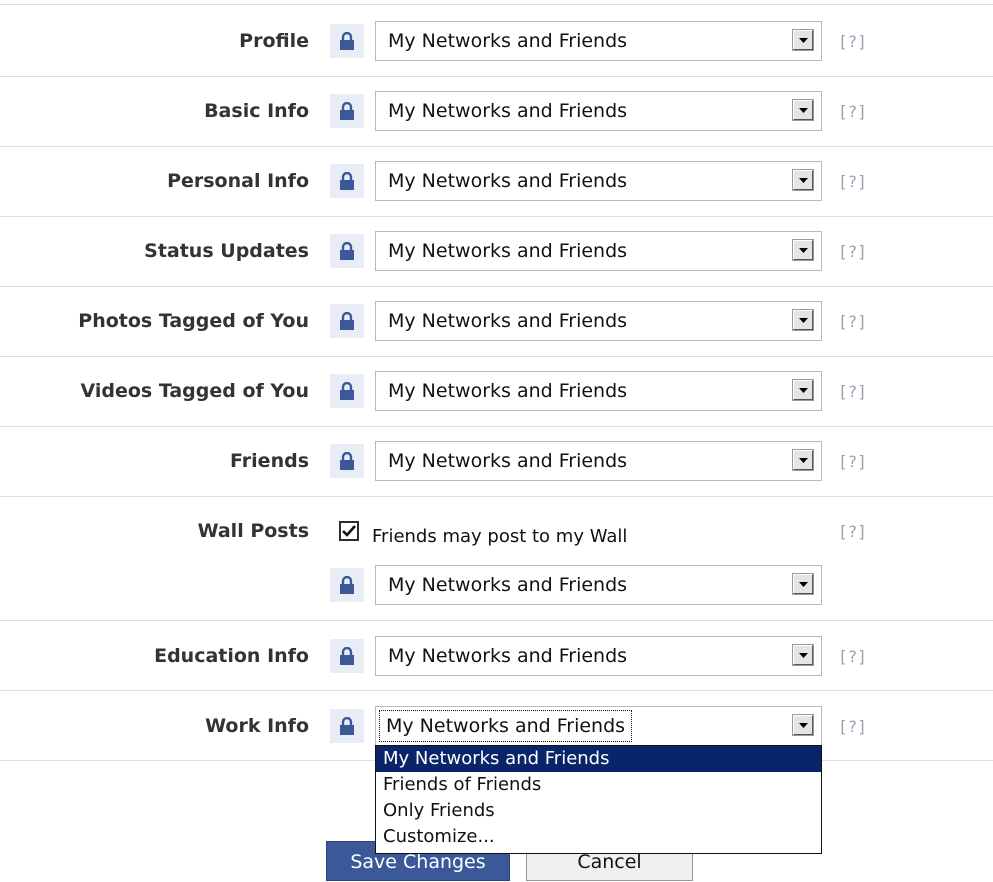 The width and height of the screenshot is (993, 882). What do you see at coordinates (274, 41) in the screenshot?
I see `row-label: Profile` at bounding box center [274, 41].